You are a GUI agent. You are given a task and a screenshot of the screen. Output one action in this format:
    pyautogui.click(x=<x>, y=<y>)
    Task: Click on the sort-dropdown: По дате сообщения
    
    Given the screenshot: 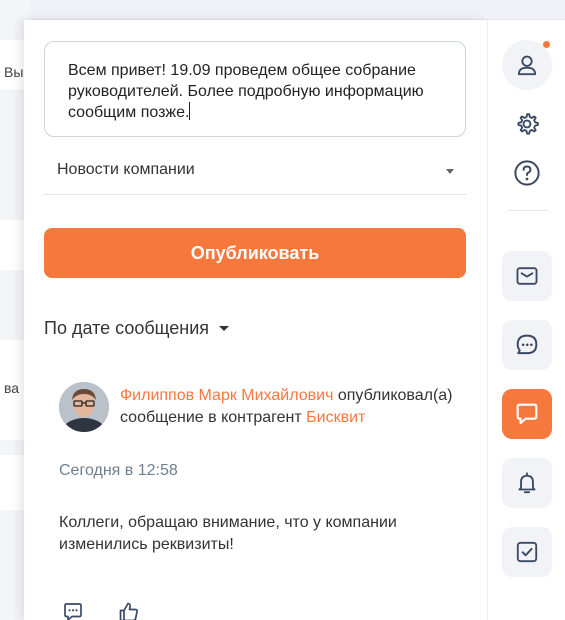 What is the action you would take?
    pyautogui.click(x=137, y=328)
    